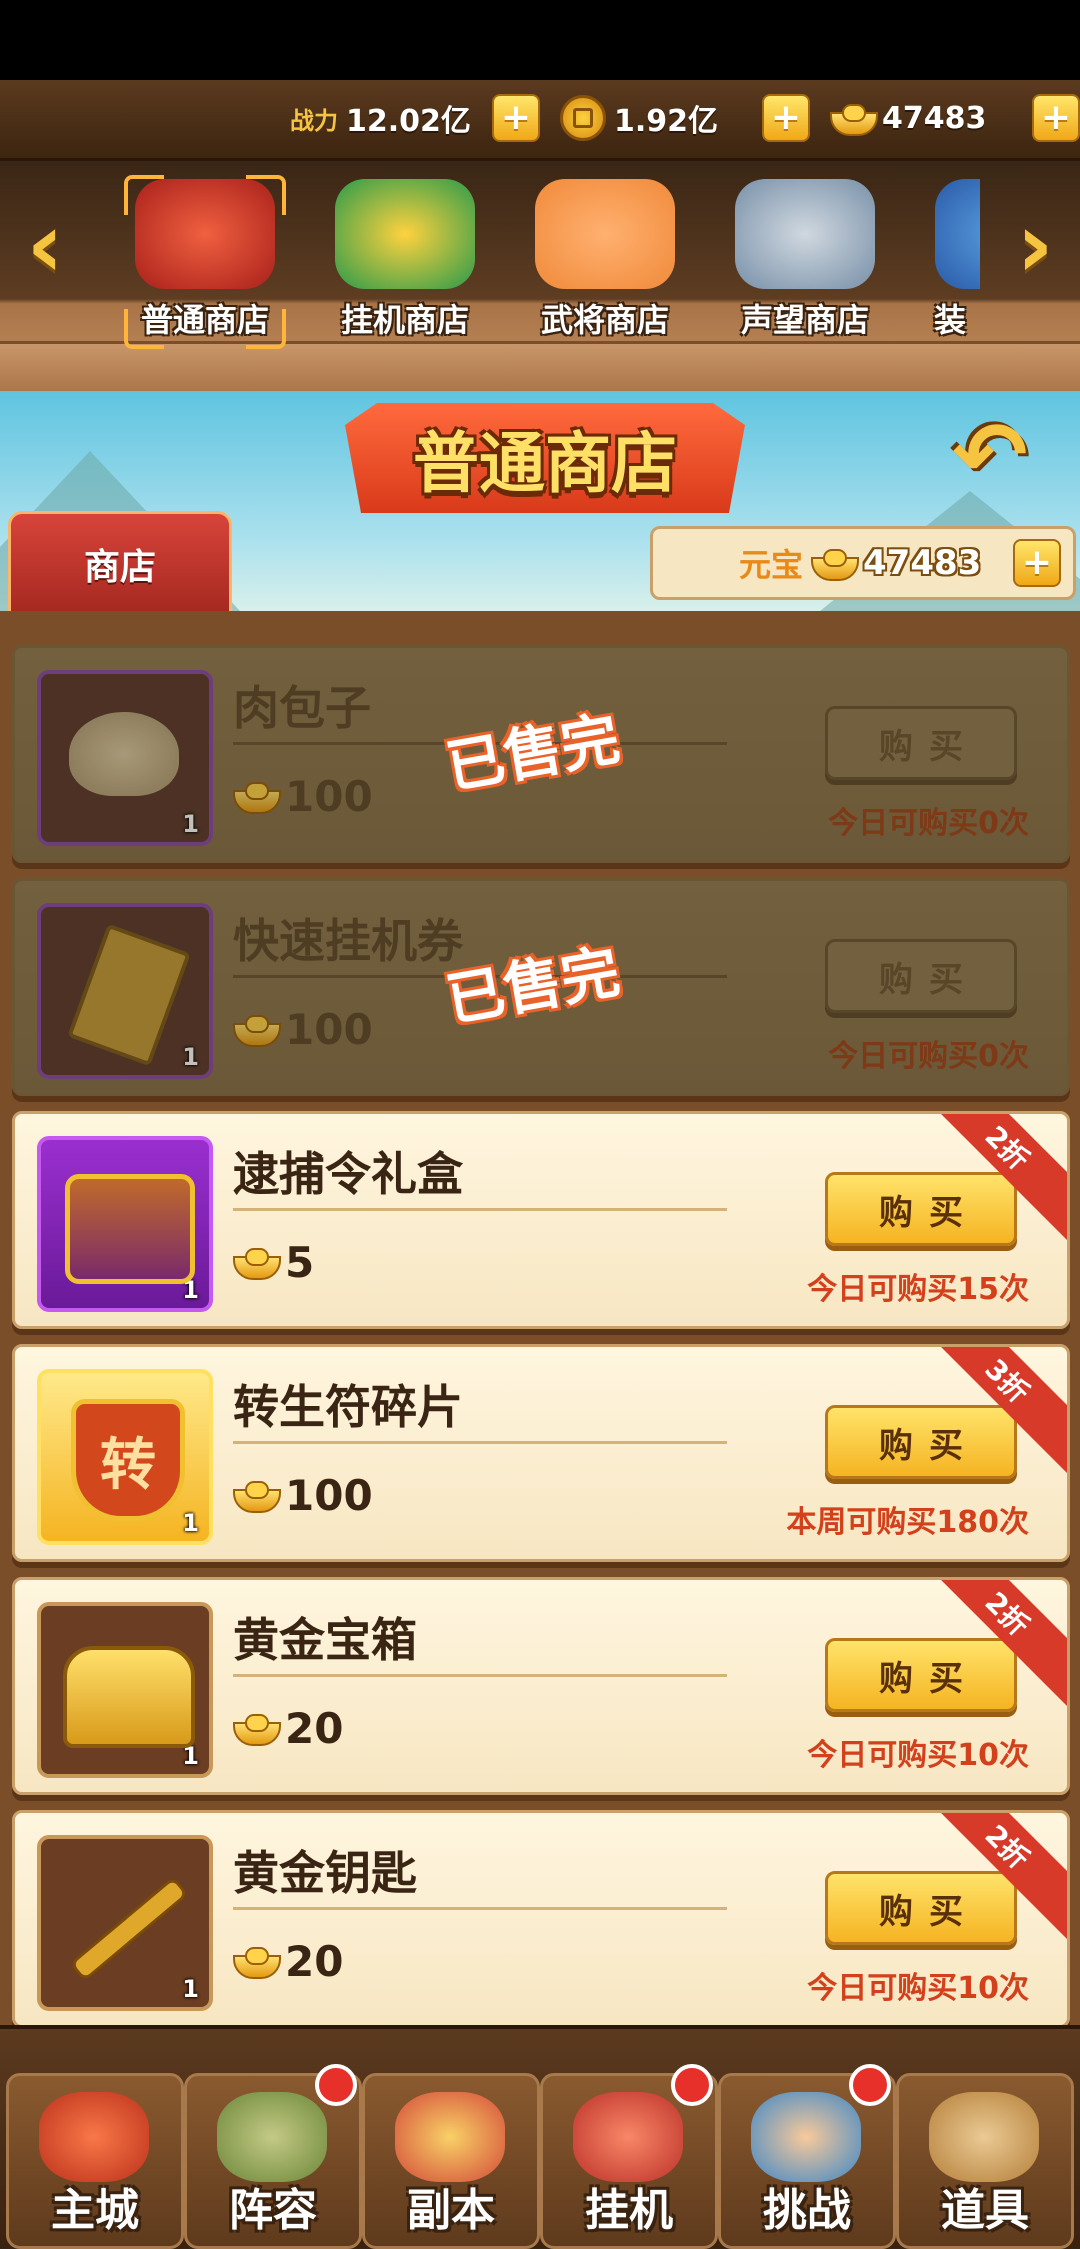 The height and width of the screenshot is (2249, 1080). Describe the element at coordinates (922, 563) in the screenshot. I see `currency-value: 47483` at that location.